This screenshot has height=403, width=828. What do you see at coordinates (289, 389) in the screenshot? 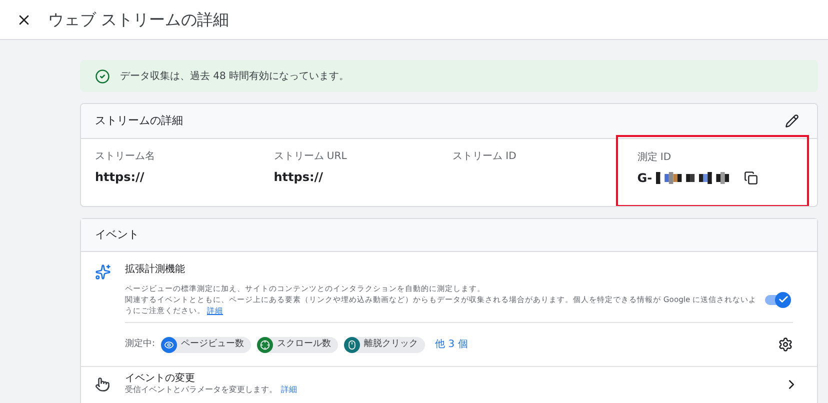
I see `details-link: 詳細` at bounding box center [289, 389].